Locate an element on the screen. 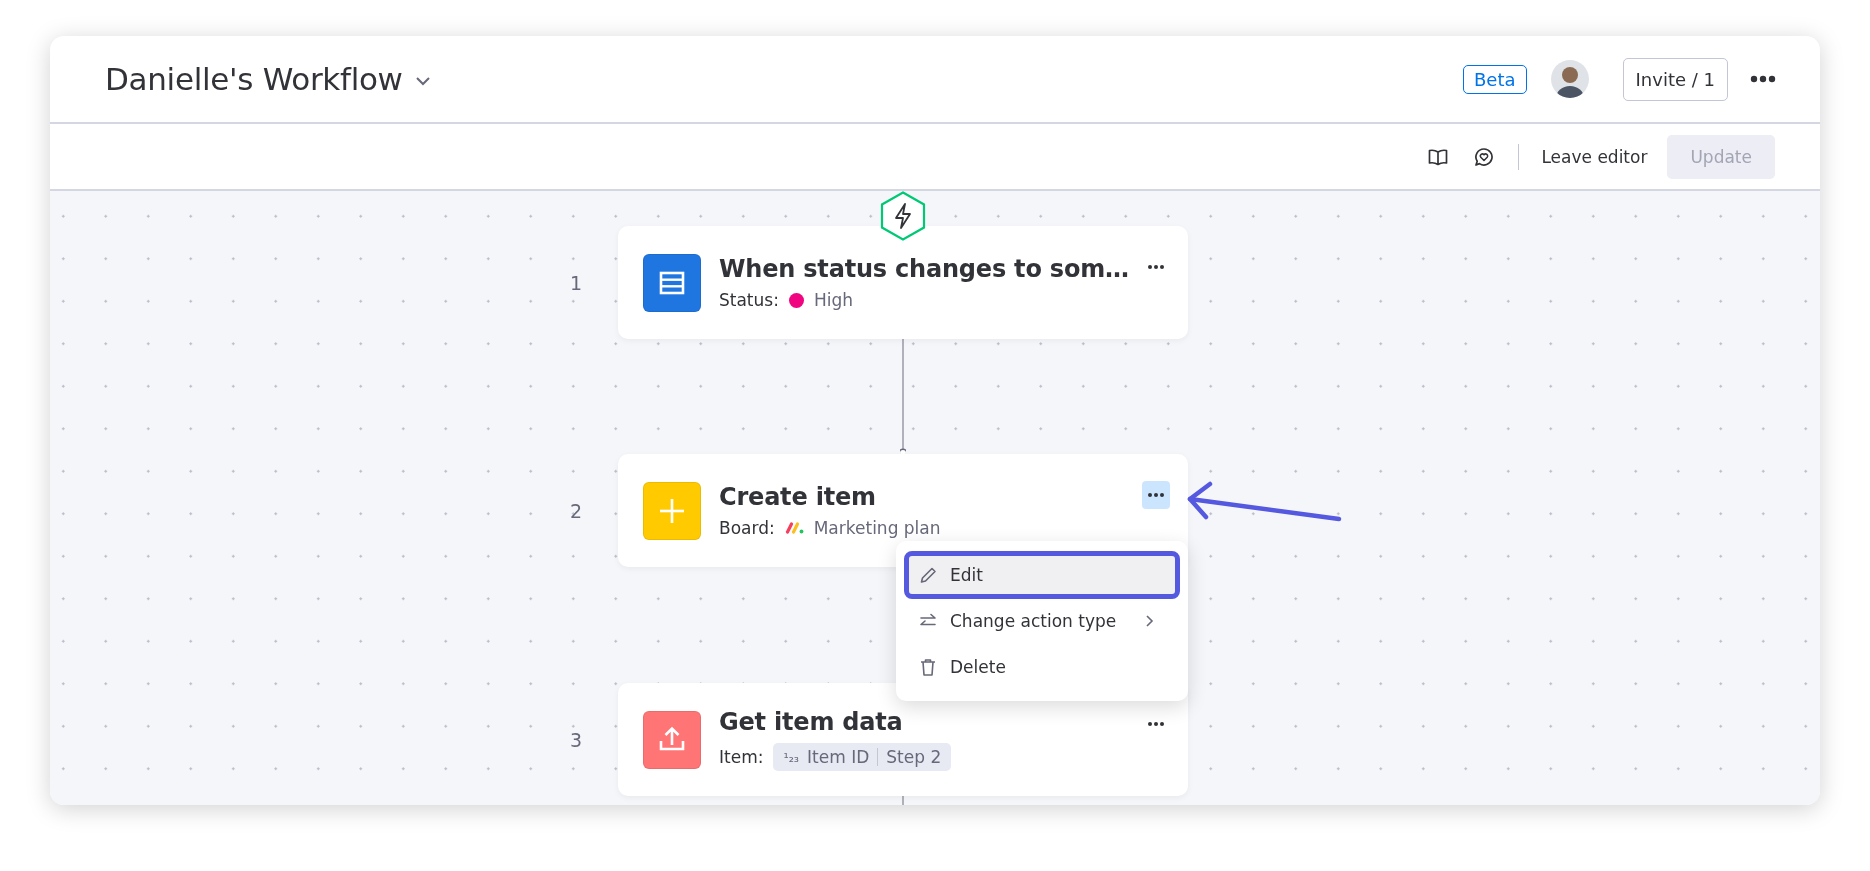 The width and height of the screenshot is (1870, 871). more-icon is located at coordinates (1156, 495).